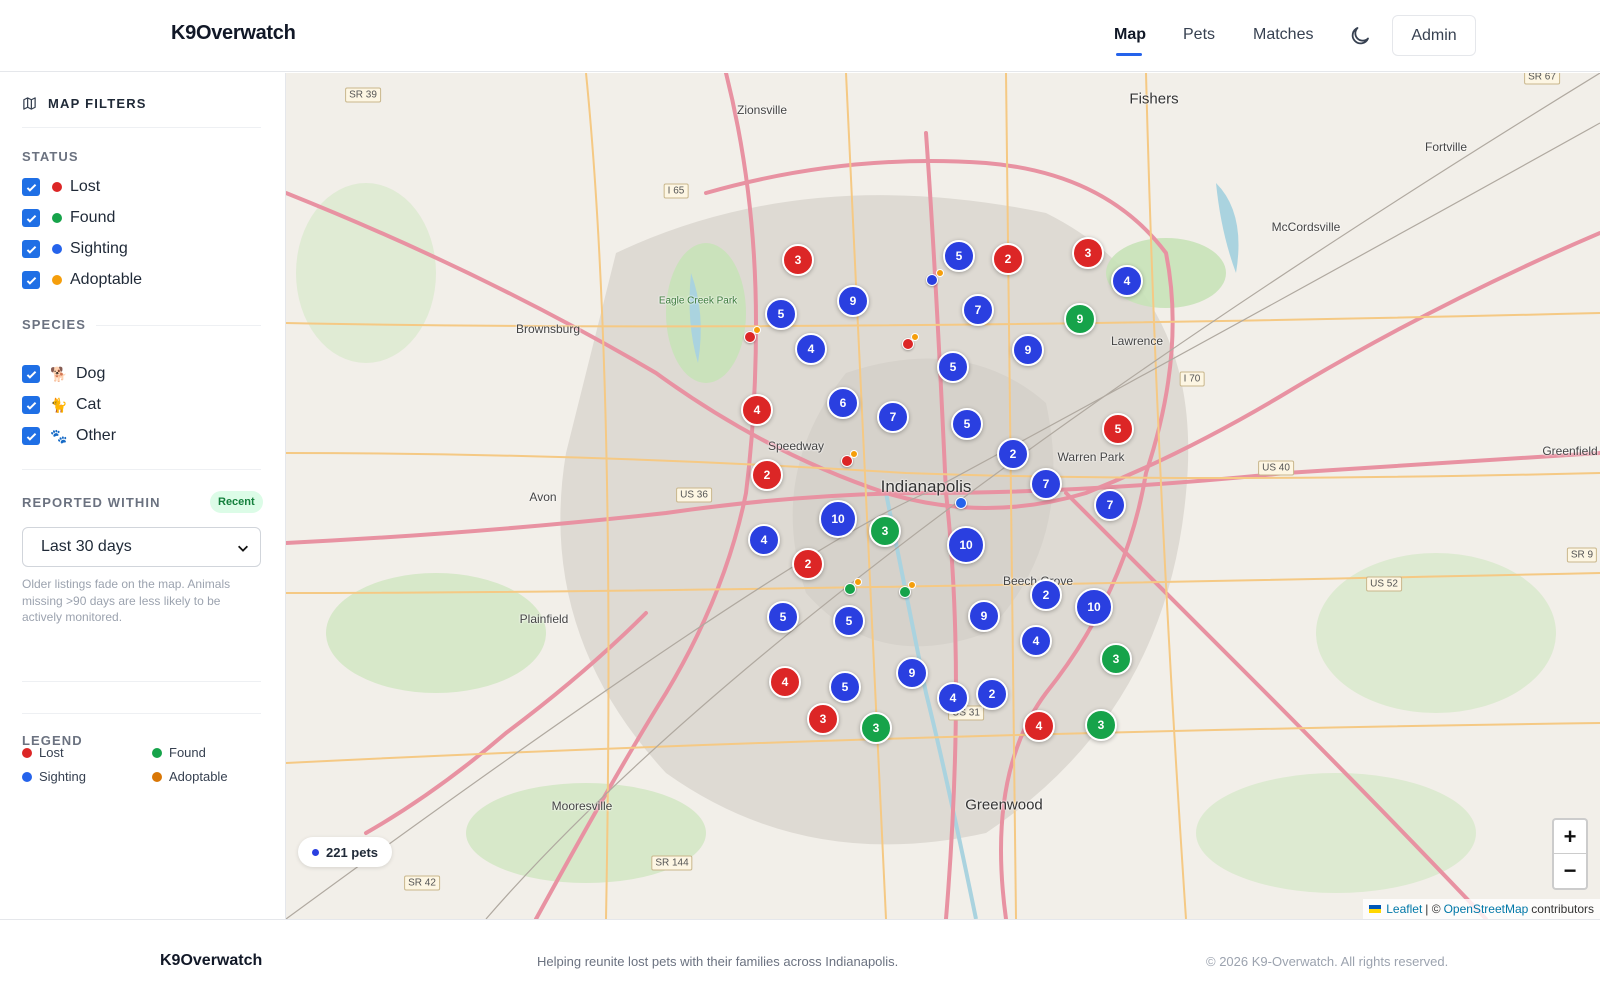  What do you see at coordinates (97, 103) in the screenshot?
I see `filters-title: MAP FILTERS` at bounding box center [97, 103].